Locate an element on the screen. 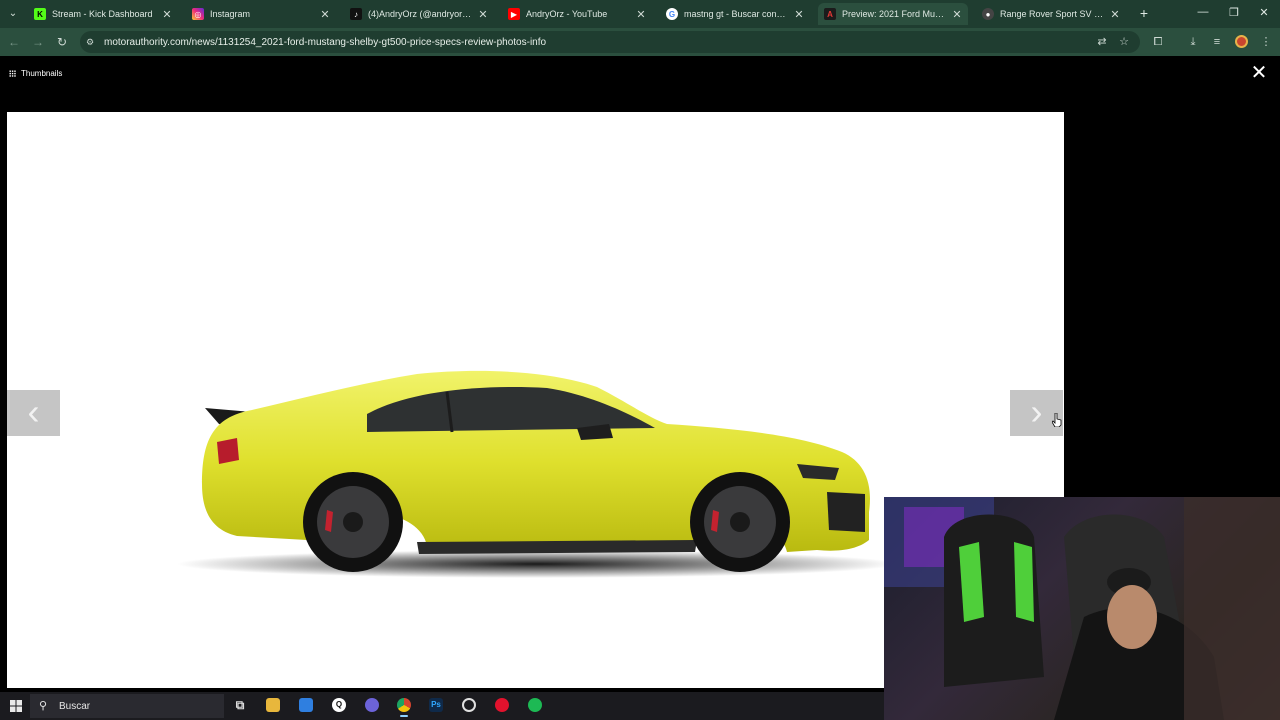  thumbnails-label: Thumbnails is located at coordinates (42, 73).